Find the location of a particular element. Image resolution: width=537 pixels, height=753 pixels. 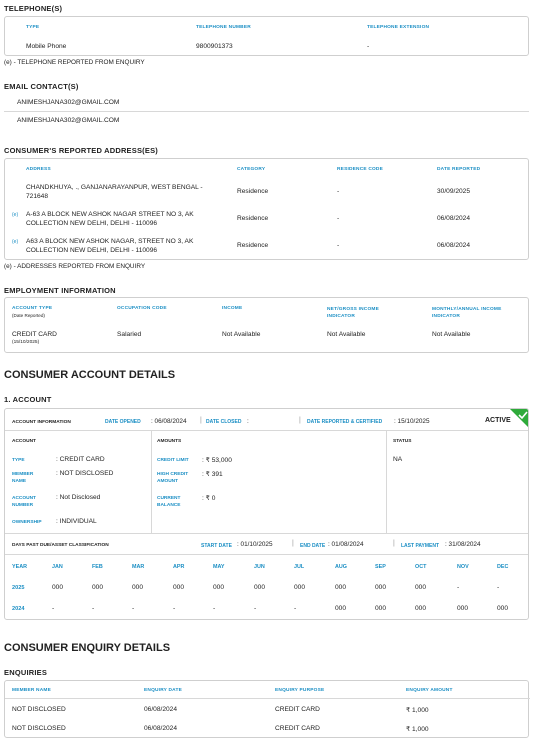

account-number-label: ACCOUNT NUMBER is located at coordinates (24, 502).